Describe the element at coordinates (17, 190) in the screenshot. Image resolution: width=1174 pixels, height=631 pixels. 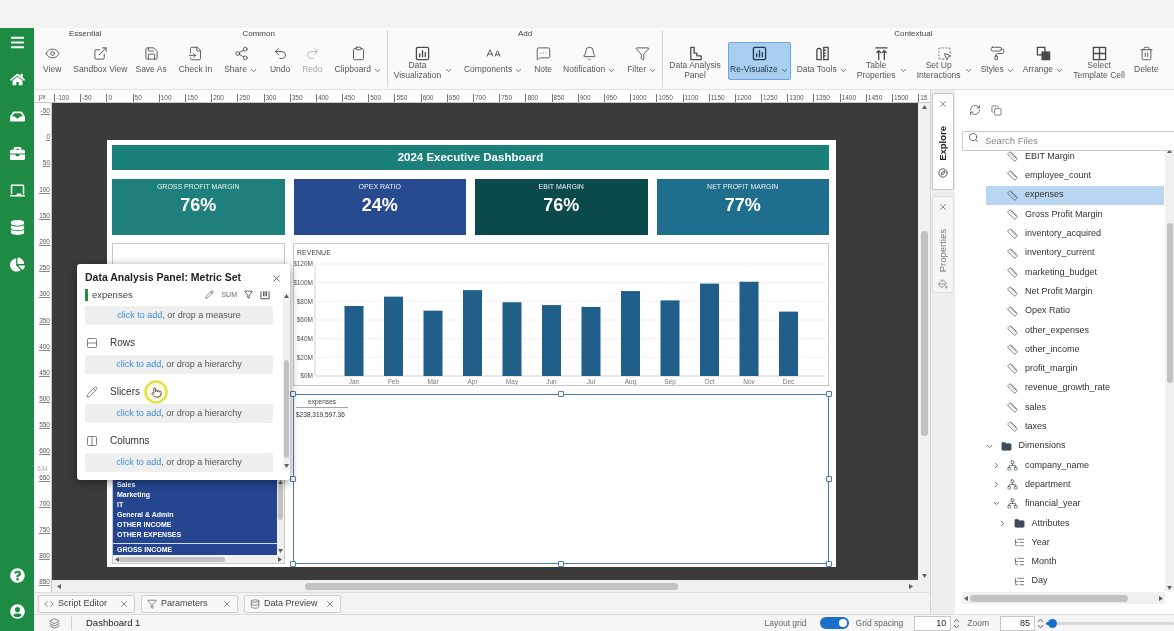
I see `easel-board-icon` at that location.